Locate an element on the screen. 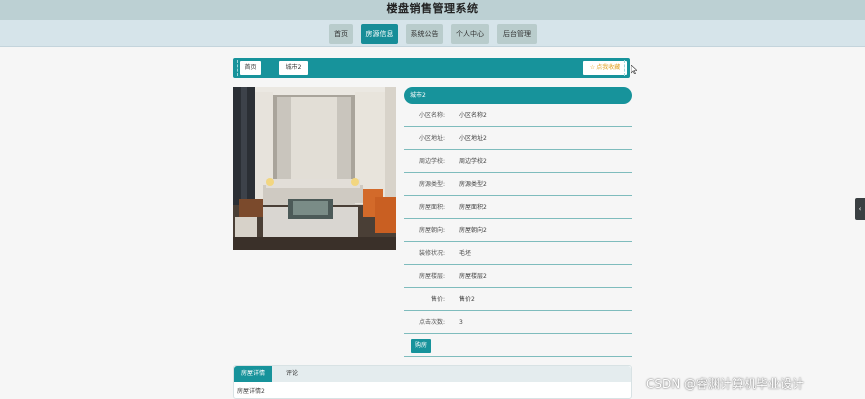 The width and height of the screenshot is (865, 399). app-header: 楼盘销售管理系统 is located at coordinates (432, 10).